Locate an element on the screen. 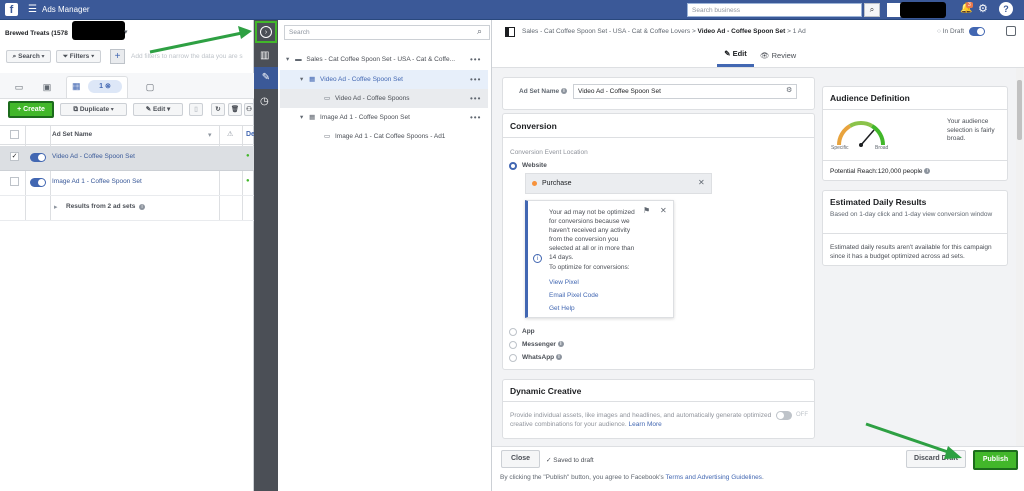 Image resolution: width=1024 pixels, height=491 pixels. terms-suffix: . is located at coordinates (762, 477).